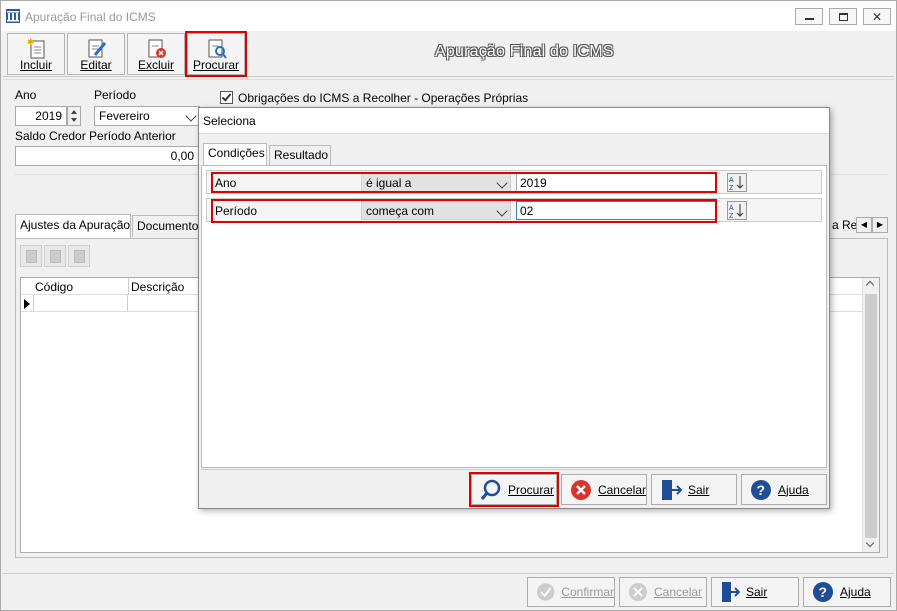 The width and height of the screenshot is (897, 611). What do you see at coordinates (448, 16) in the screenshot?
I see `title-bar: Apuração Final do ICMS ✕` at bounding box center [448, 16].